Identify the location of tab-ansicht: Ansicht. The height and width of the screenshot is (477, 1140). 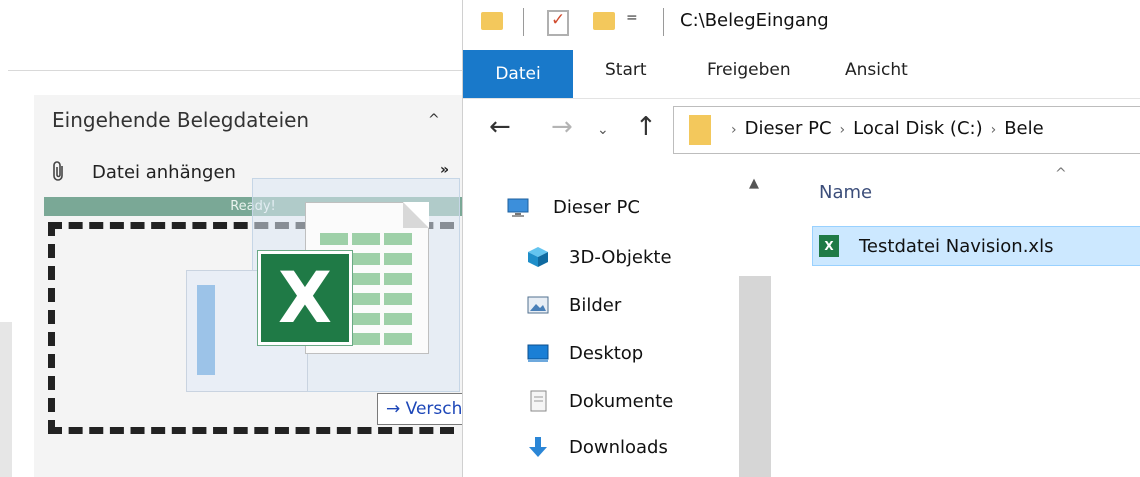
(876, 70).